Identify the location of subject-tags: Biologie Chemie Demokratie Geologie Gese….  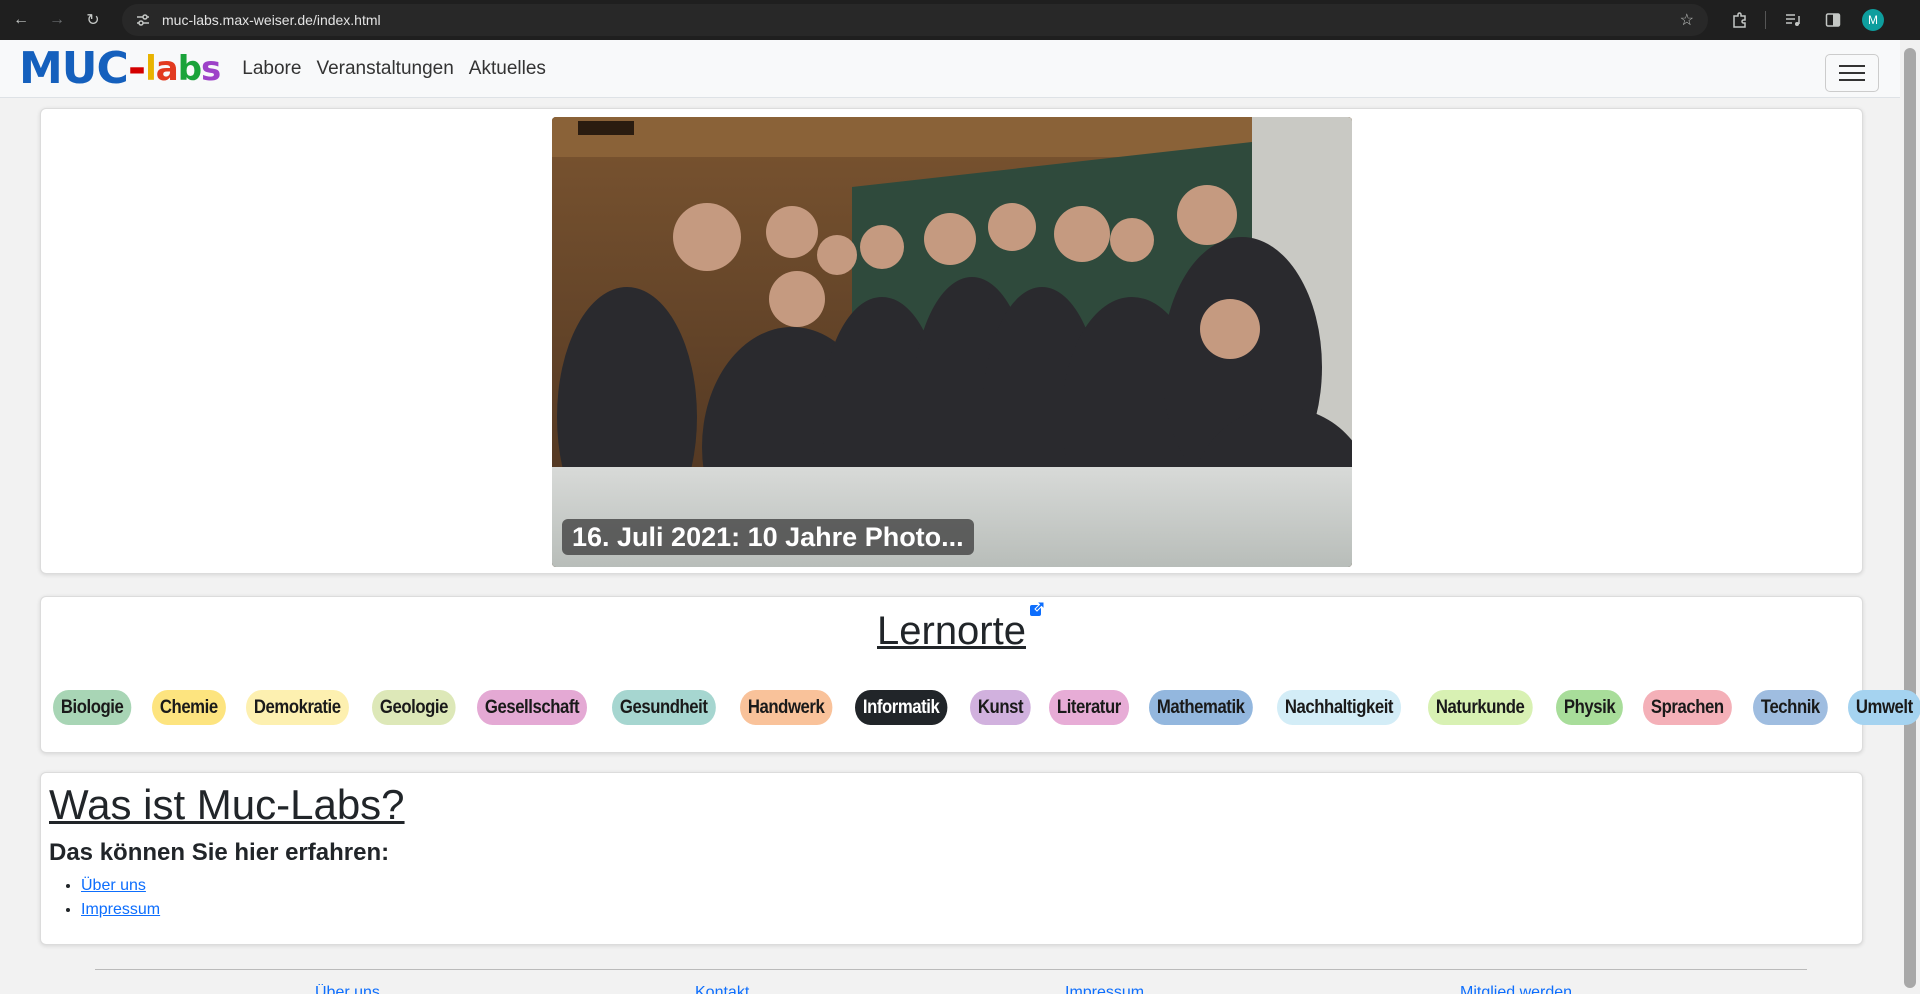
(986, 707).